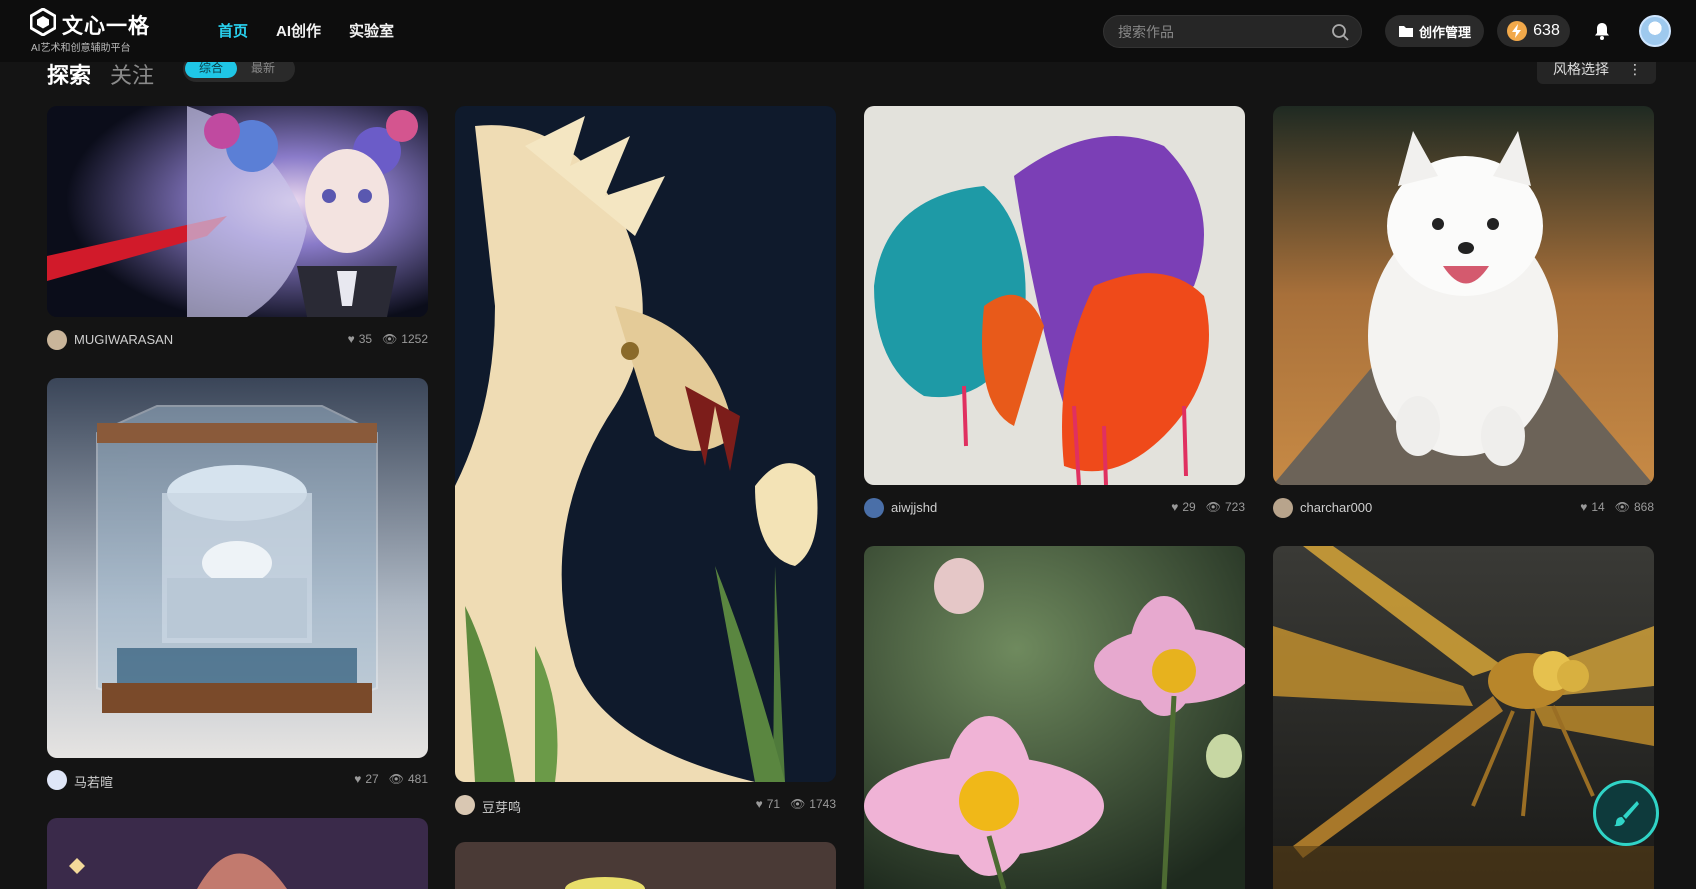  I want to click on view-count: 481, so click(417, 779).